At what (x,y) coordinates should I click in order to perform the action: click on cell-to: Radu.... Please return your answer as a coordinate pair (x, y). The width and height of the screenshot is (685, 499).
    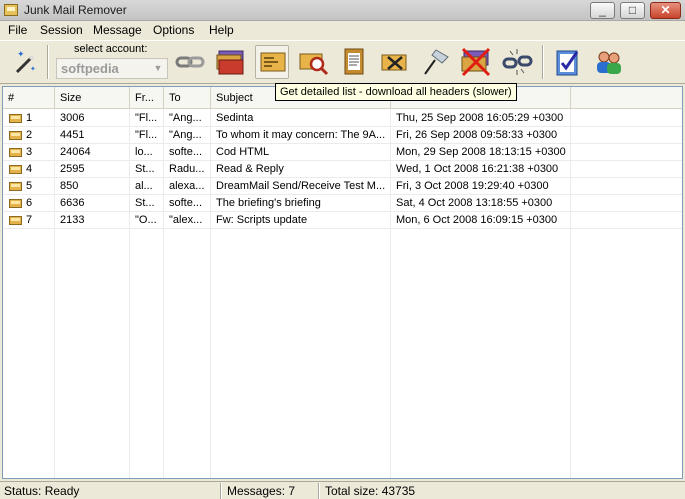
    Looking at the image, I should click on (187, 169).